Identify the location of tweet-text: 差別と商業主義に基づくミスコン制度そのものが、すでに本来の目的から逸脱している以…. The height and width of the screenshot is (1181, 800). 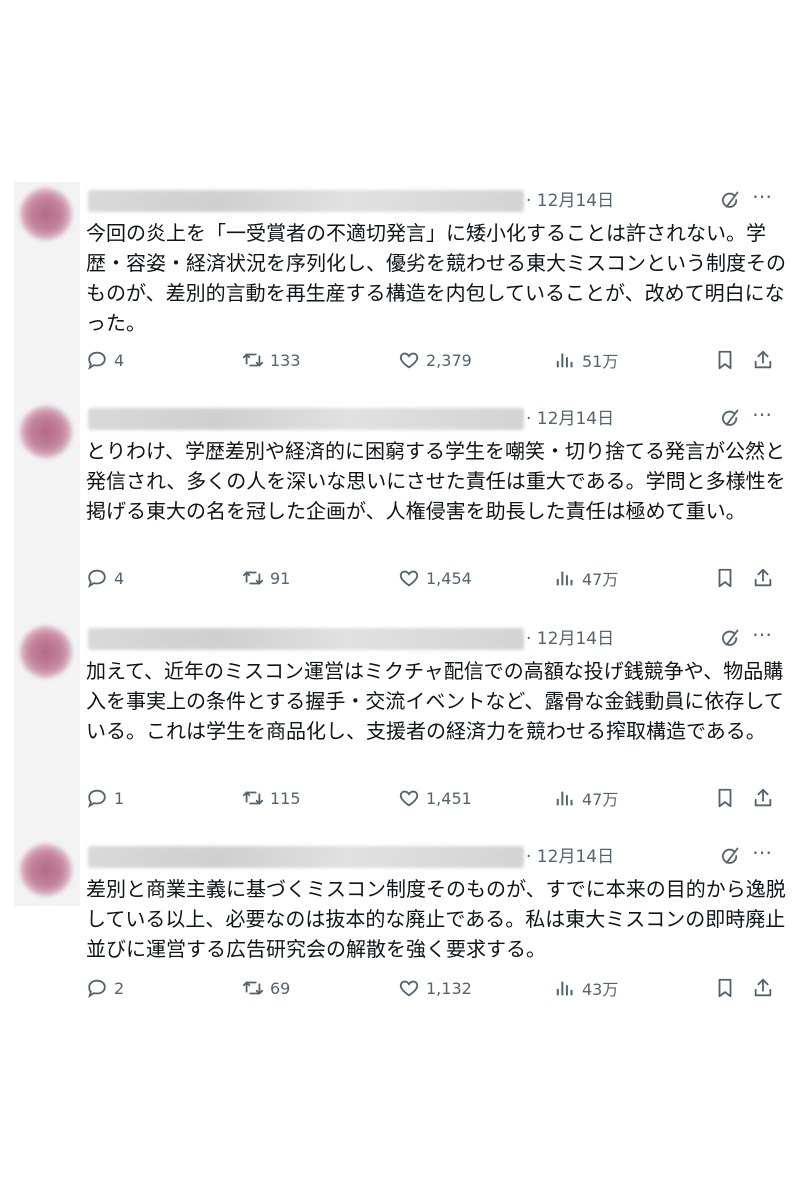
(436, 919).